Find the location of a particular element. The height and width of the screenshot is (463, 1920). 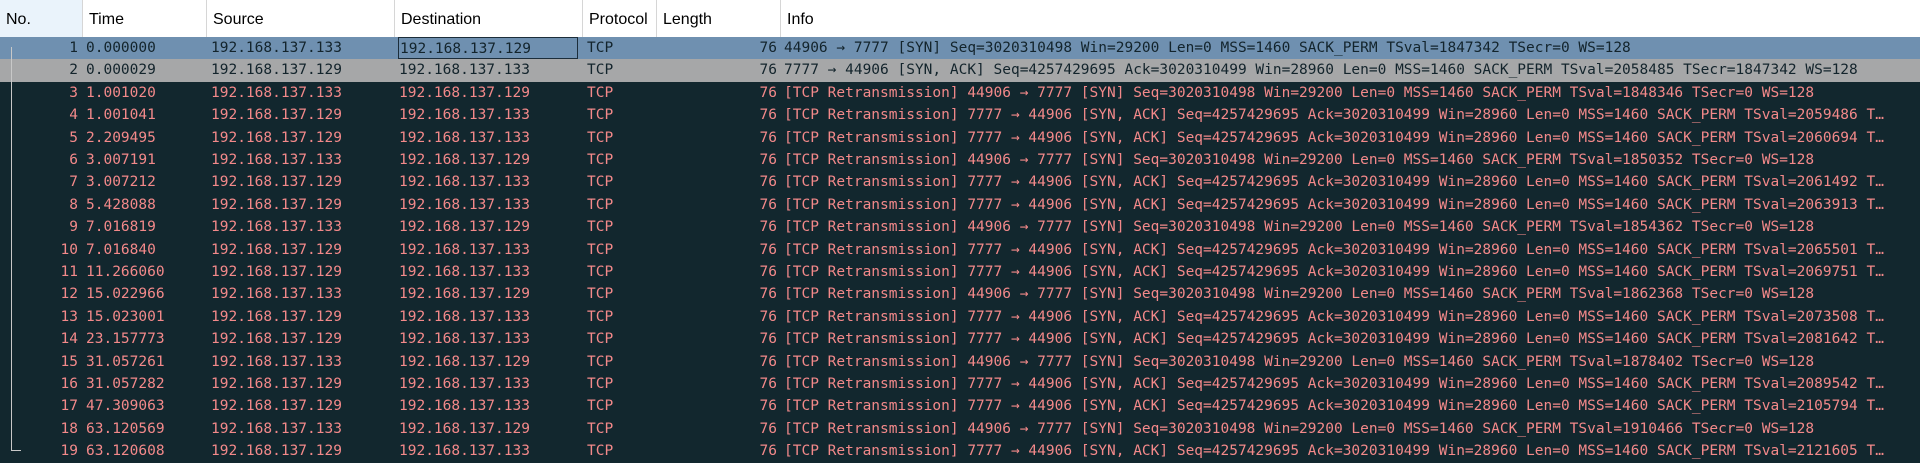

packet-time: 3.007191 is located at coordinates (121, 160).